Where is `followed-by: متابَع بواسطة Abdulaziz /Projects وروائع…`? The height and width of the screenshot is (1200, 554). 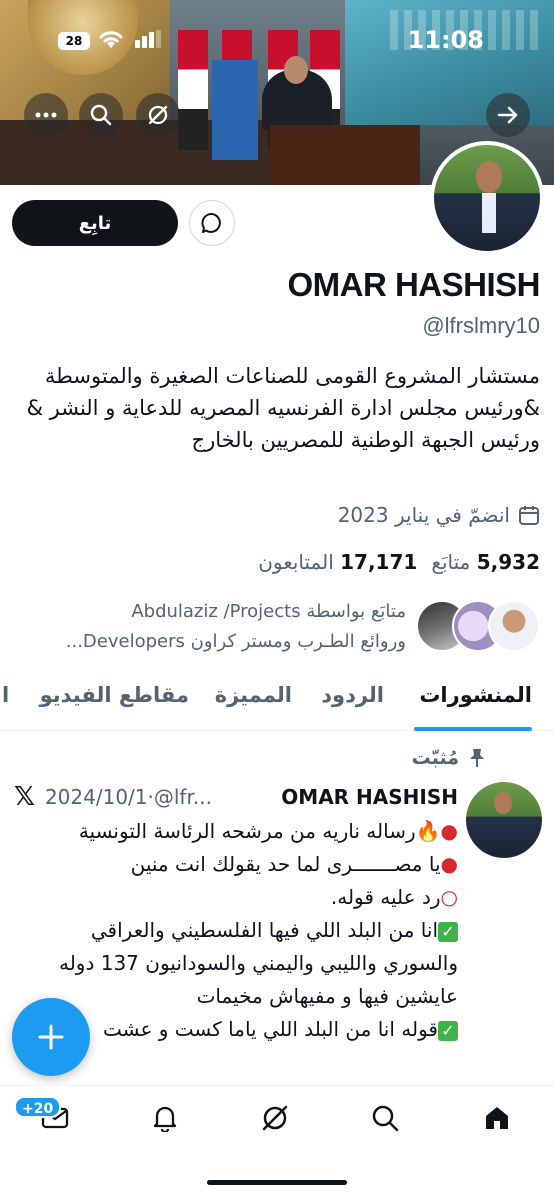 followed-by: متابَع بواسطة Abdulaziz /Projects وروائع… is located at coordinates (277, 628).